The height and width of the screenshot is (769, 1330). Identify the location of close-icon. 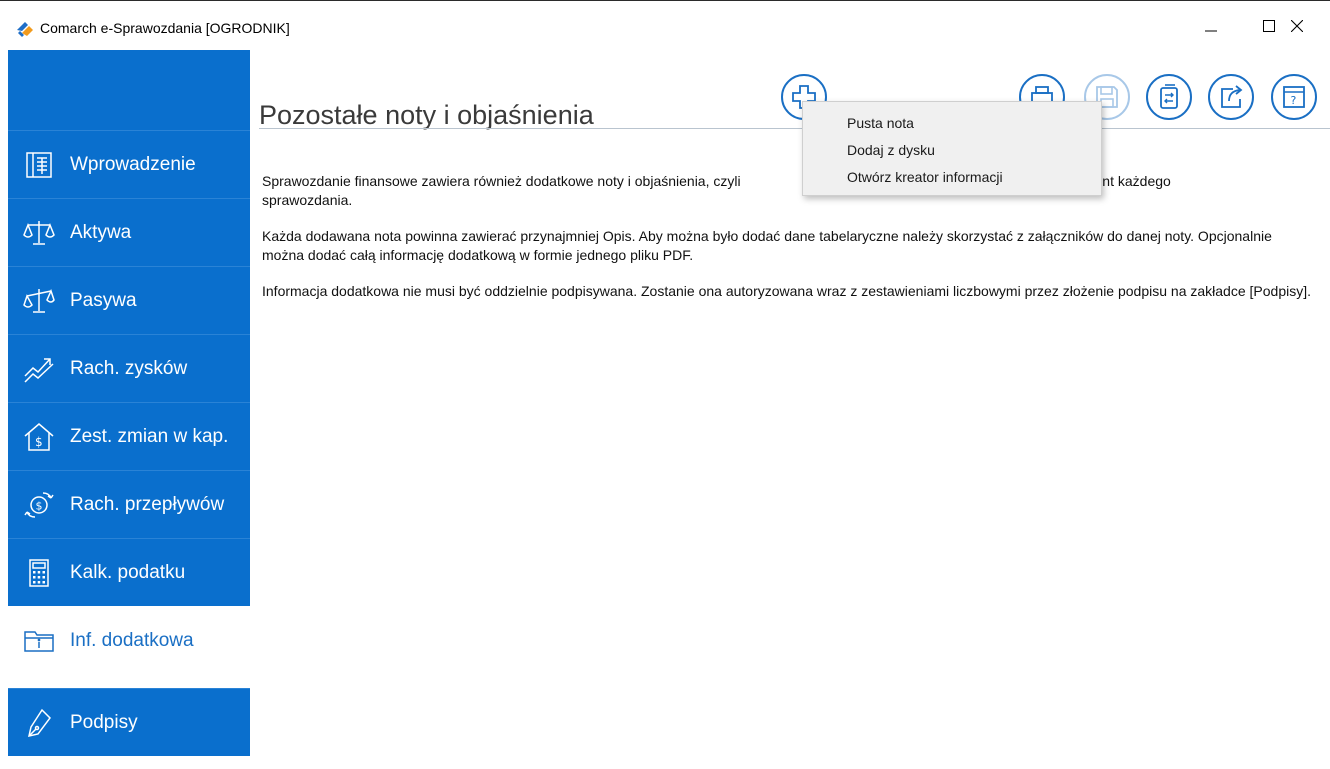
(1297, 26).